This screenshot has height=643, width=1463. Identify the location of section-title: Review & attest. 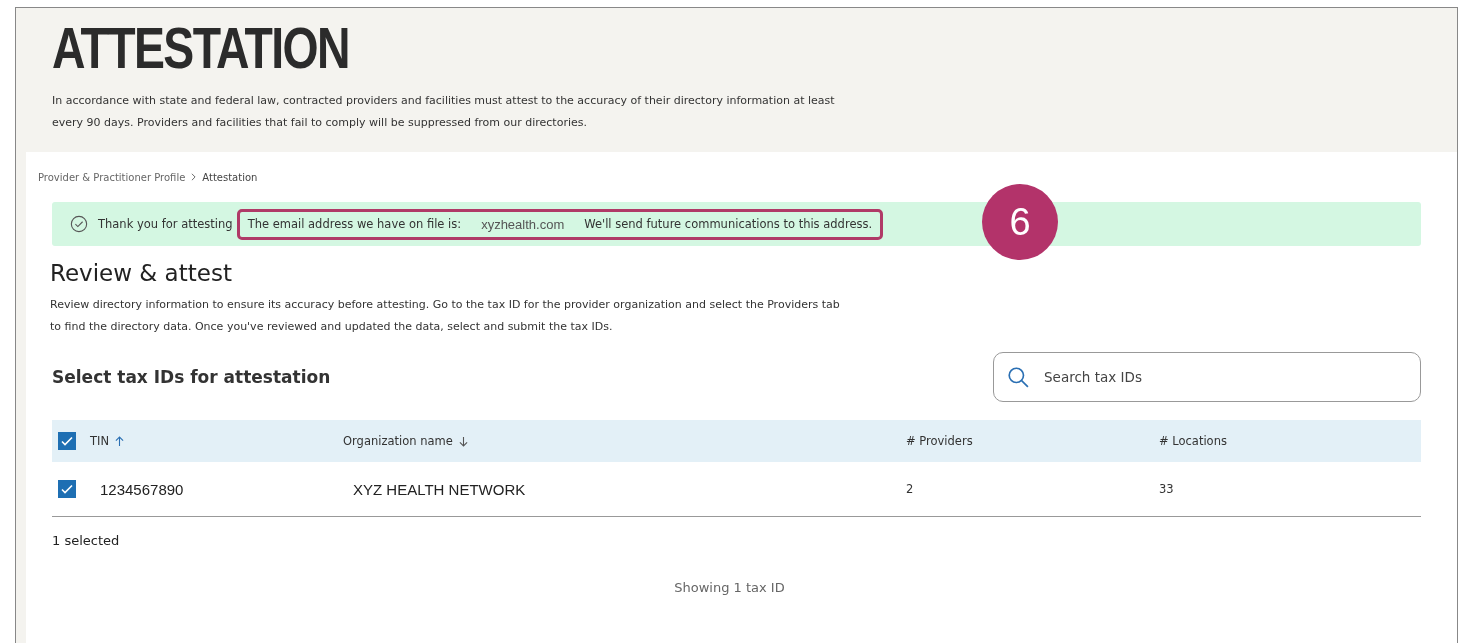
(141, 273).